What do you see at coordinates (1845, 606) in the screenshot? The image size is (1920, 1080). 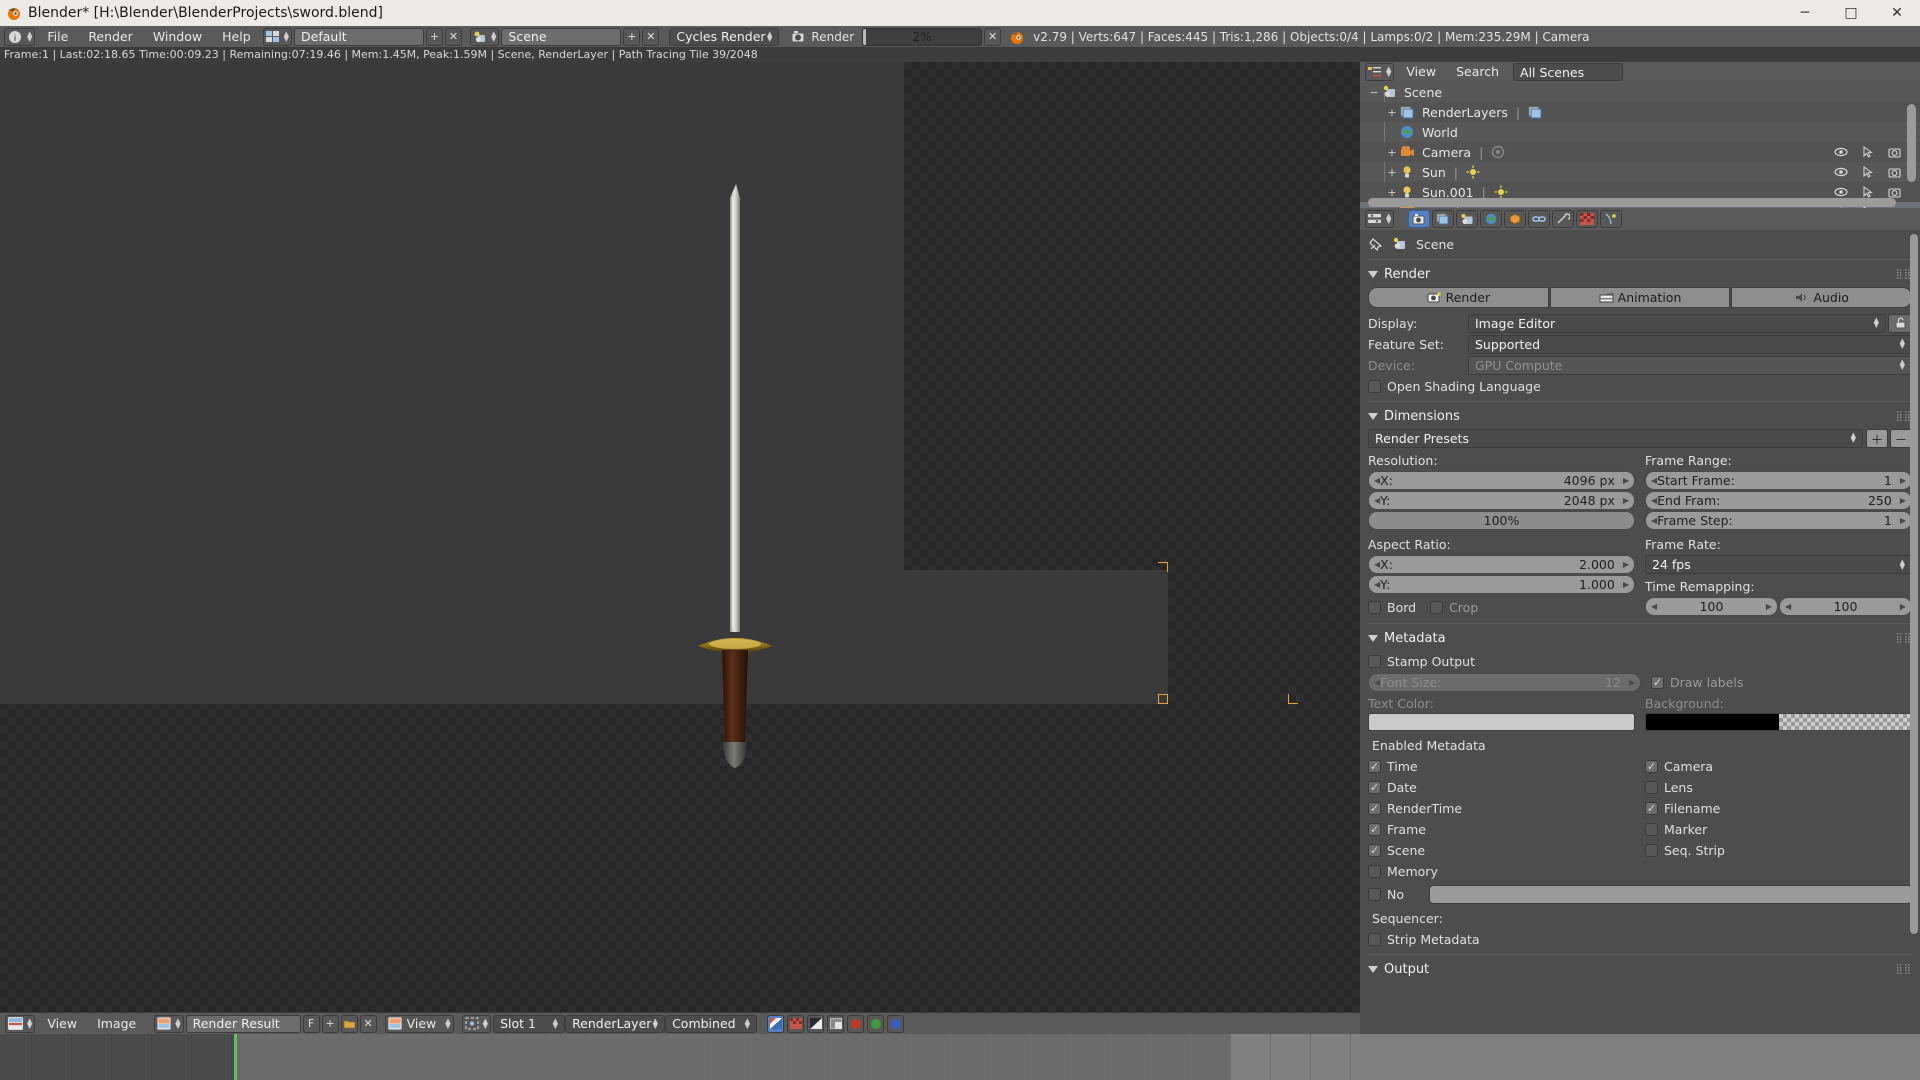 I see `time-remap-new-field: ◀ 100 ▶` at bounding box center [1845, 606].